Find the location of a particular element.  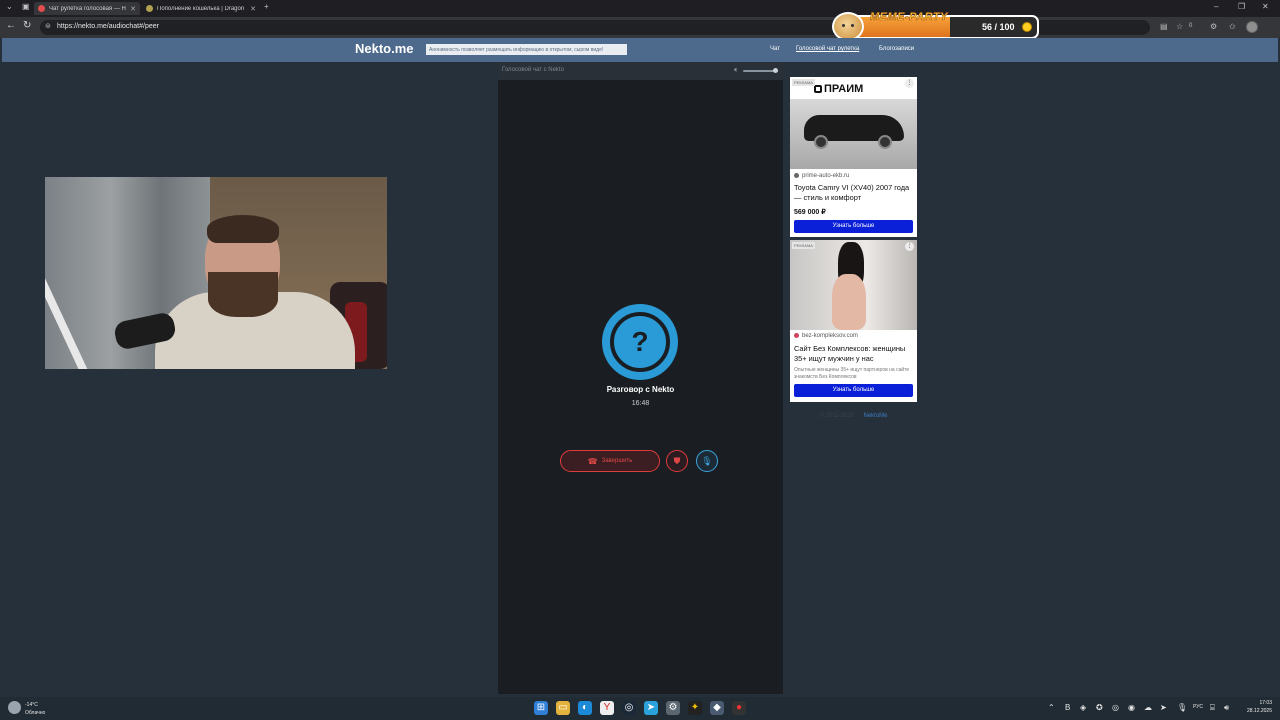

microphone-icon: 🎙︎ is located at coordinates (707, 461).